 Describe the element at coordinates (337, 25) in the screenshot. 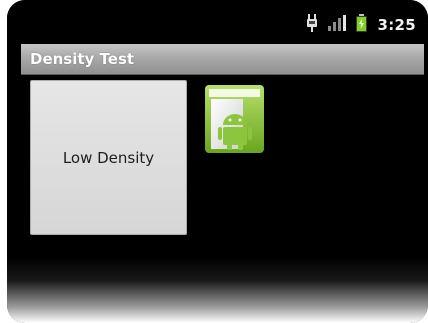

I see `signal-icon` at that location.